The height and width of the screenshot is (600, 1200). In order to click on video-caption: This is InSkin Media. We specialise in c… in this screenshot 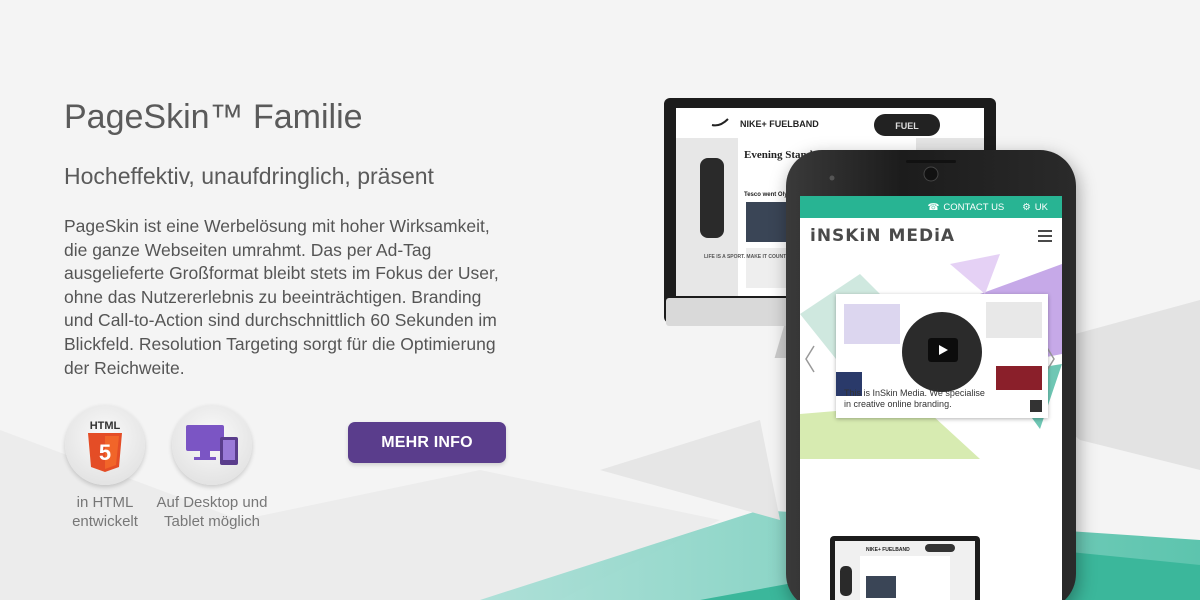, I will do `click(914, 398)`.